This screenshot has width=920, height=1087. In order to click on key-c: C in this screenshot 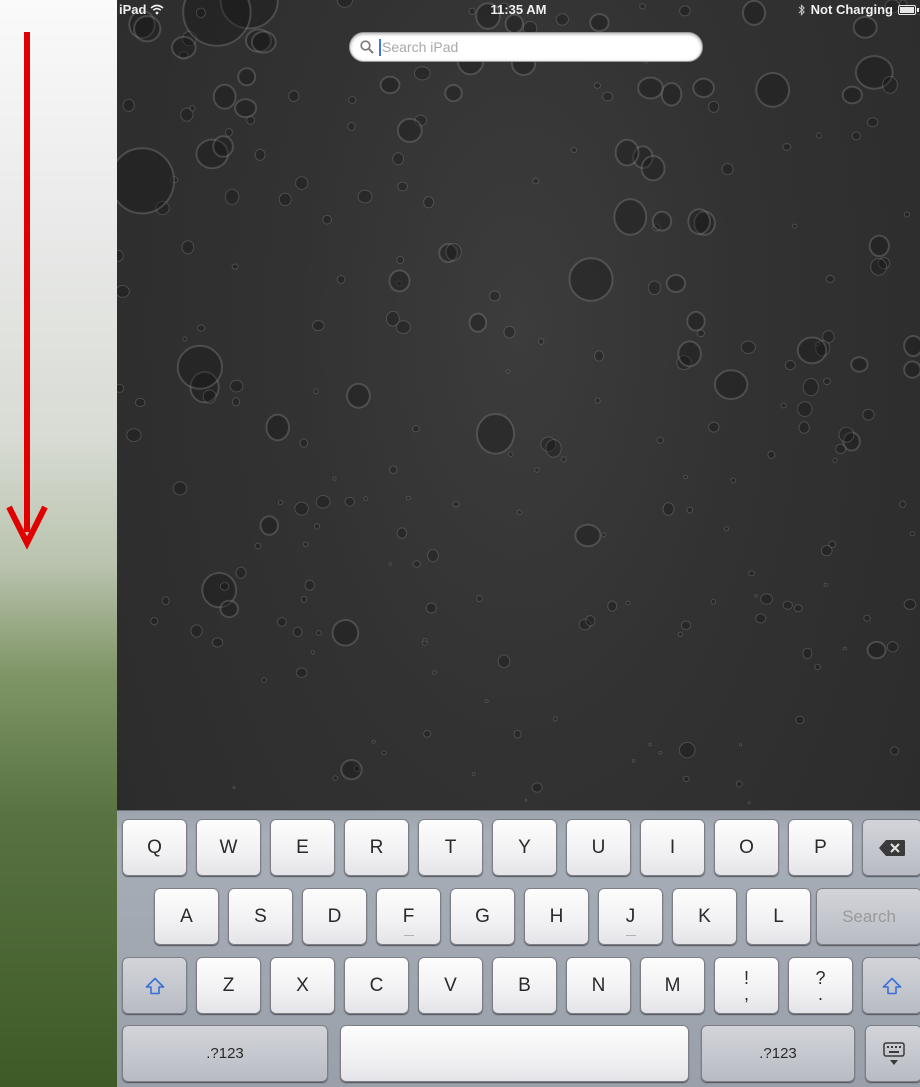, I will do `click(376, 985)`.